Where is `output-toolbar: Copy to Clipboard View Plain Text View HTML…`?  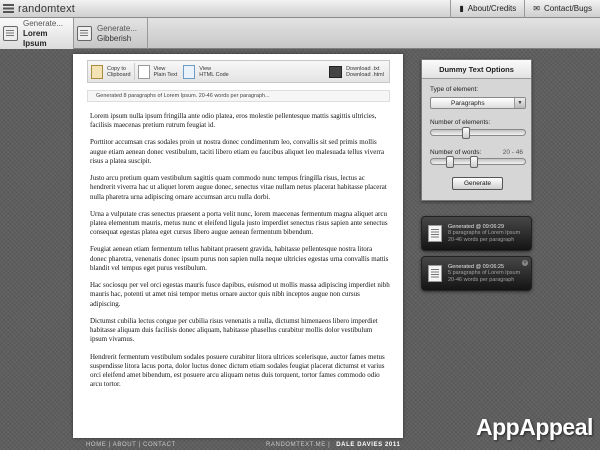
output-toolbar: Copy to Clipboard View Plain Text View HTML… is located at coordinates (238, 71).